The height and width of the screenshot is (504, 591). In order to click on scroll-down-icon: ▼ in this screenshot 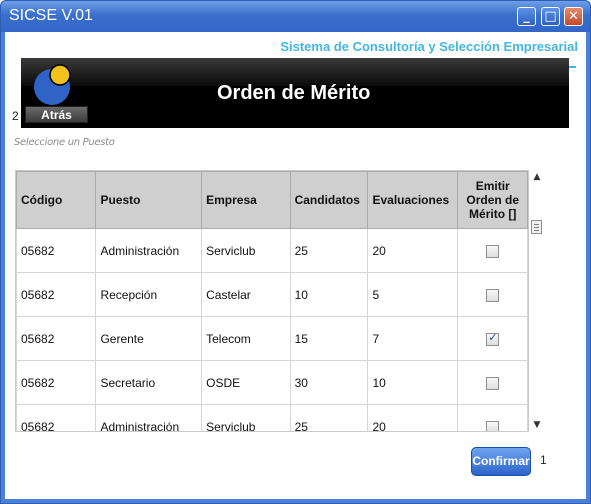, I will do `click(537, 425)`.